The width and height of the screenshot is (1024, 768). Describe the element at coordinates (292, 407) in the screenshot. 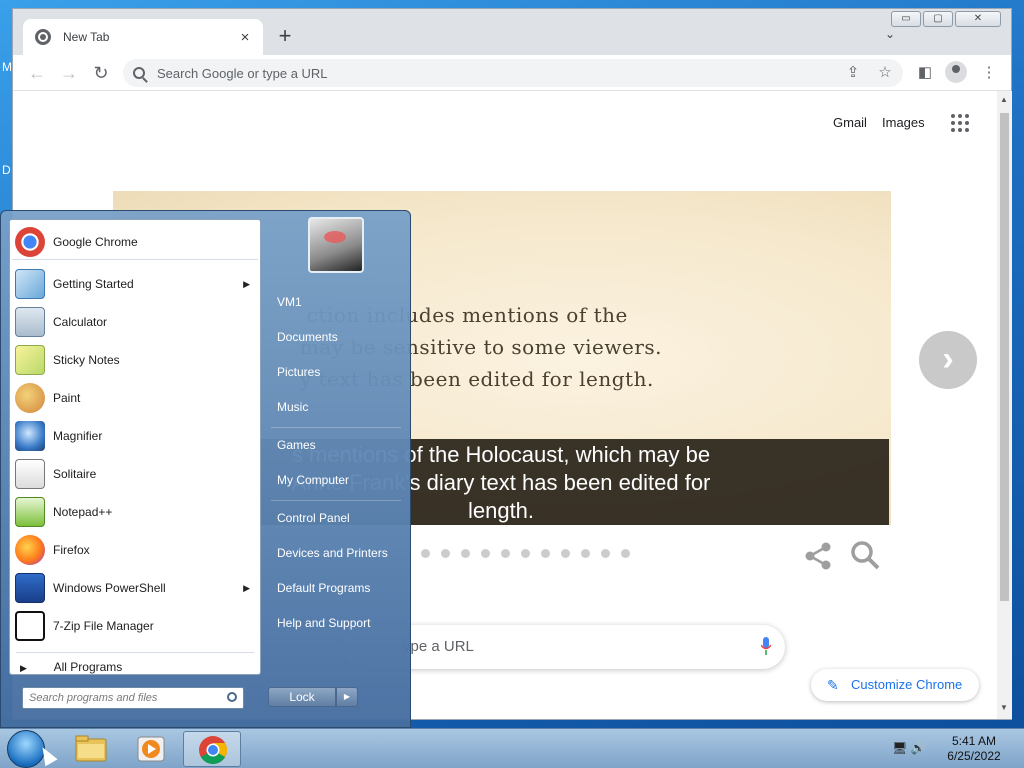

I see `start-menu-link-music: Music` at that location.